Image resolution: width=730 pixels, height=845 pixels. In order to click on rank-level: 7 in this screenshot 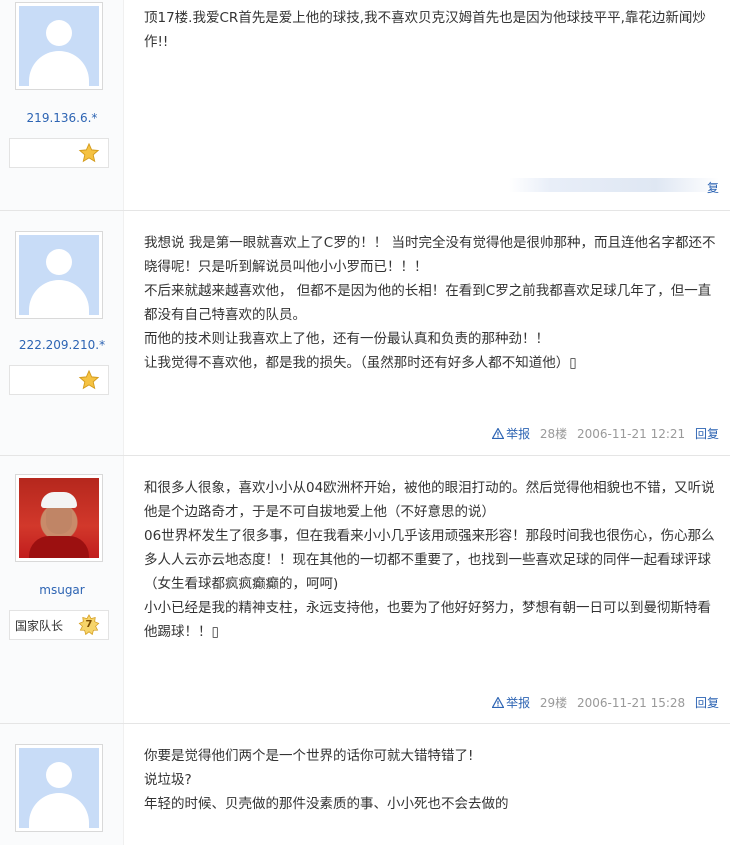, I will do `click(89, 624)`.